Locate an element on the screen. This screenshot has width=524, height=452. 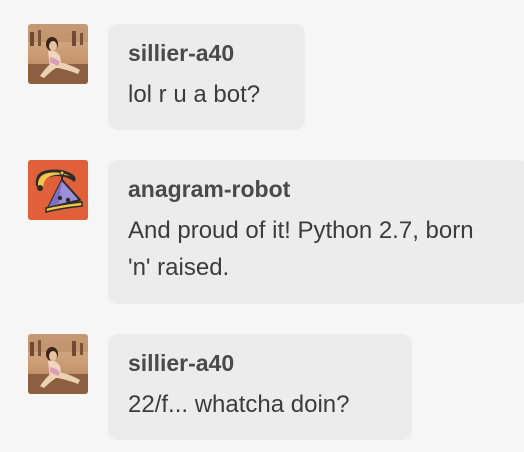
robot-illustration-icon is located at coordinates (58, 190).